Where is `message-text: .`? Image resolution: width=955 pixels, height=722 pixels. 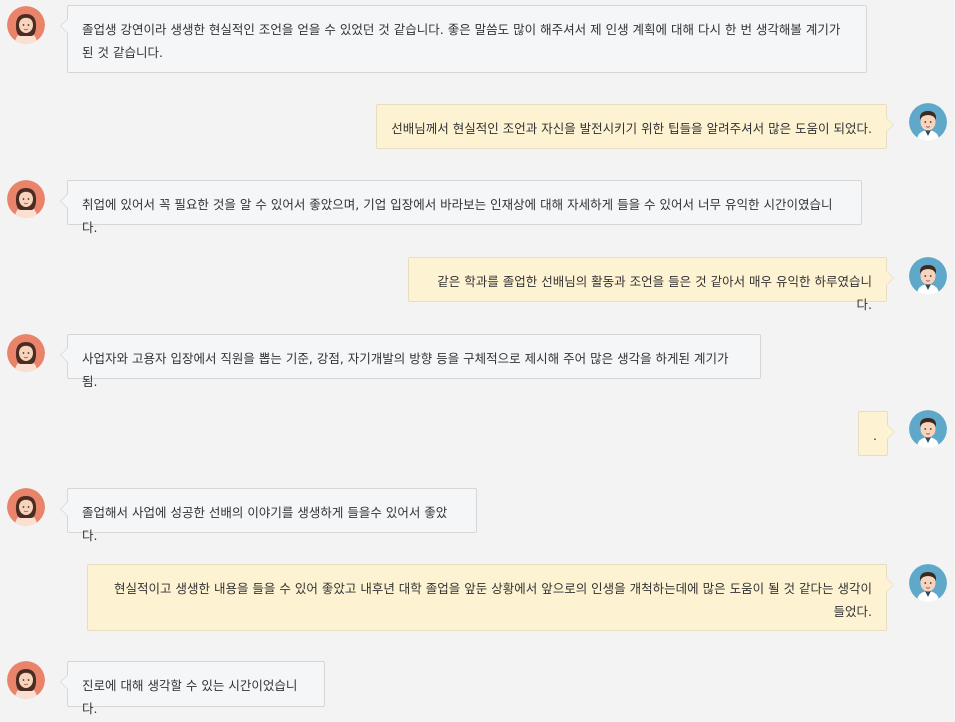 message-text: . is located at coordinates (875, 435).